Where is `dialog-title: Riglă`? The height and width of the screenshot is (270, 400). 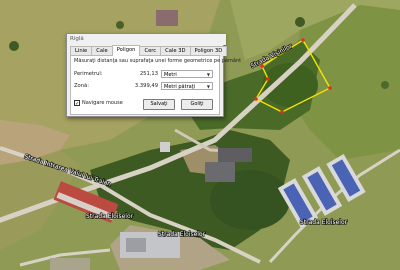
dialog-title: Riglă is located at coordinates (146, 39).